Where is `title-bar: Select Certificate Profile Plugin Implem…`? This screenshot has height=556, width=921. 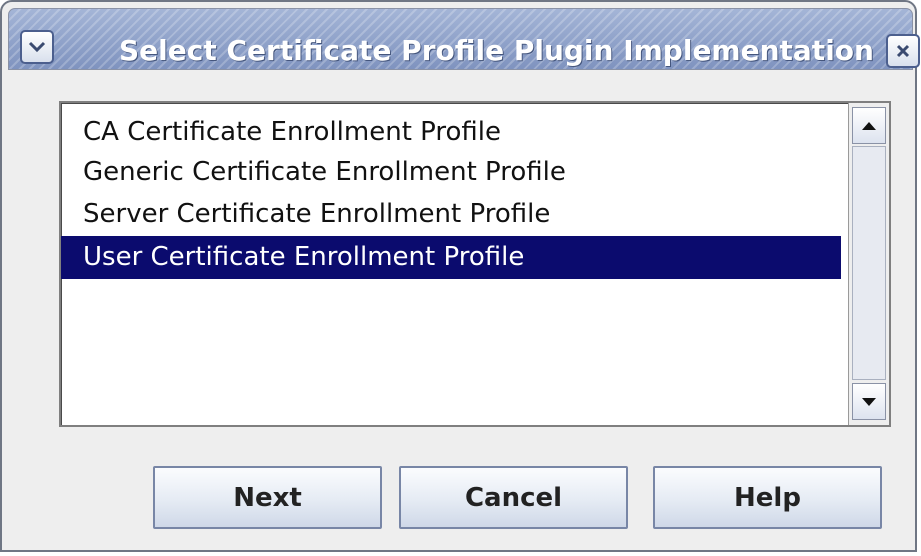
title-bar: Select Certificate Profile Plugin Implem… is located at coordinates (464, 39).